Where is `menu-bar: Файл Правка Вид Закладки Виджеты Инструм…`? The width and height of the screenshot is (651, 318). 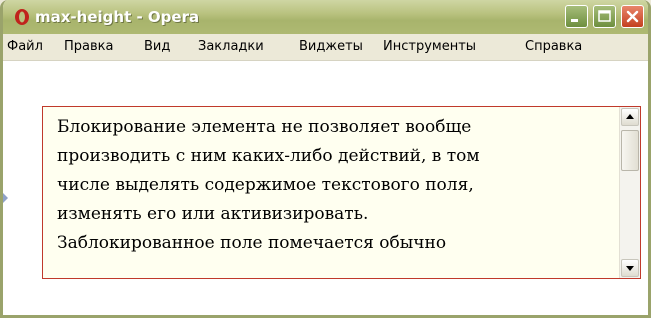 menu-bar: Файл Правка Вид Закладки Виджеты Инструм… is located at coordinates (325, 47).